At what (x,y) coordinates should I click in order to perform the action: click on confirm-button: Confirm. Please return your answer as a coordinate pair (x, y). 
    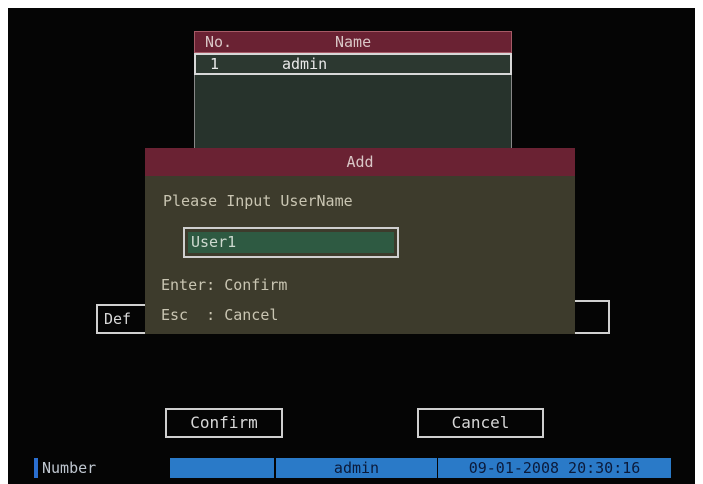
    Looking at the image, I should click on (224, 423).